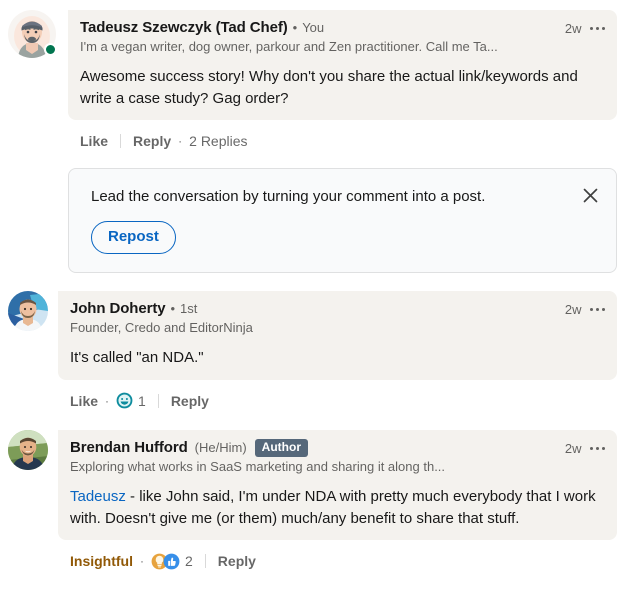 The image size is (625, 600). What do you see at coordinates (281, 447) in the screenshot?
I see `author-badge: Author` at bounding box center [281, 447].